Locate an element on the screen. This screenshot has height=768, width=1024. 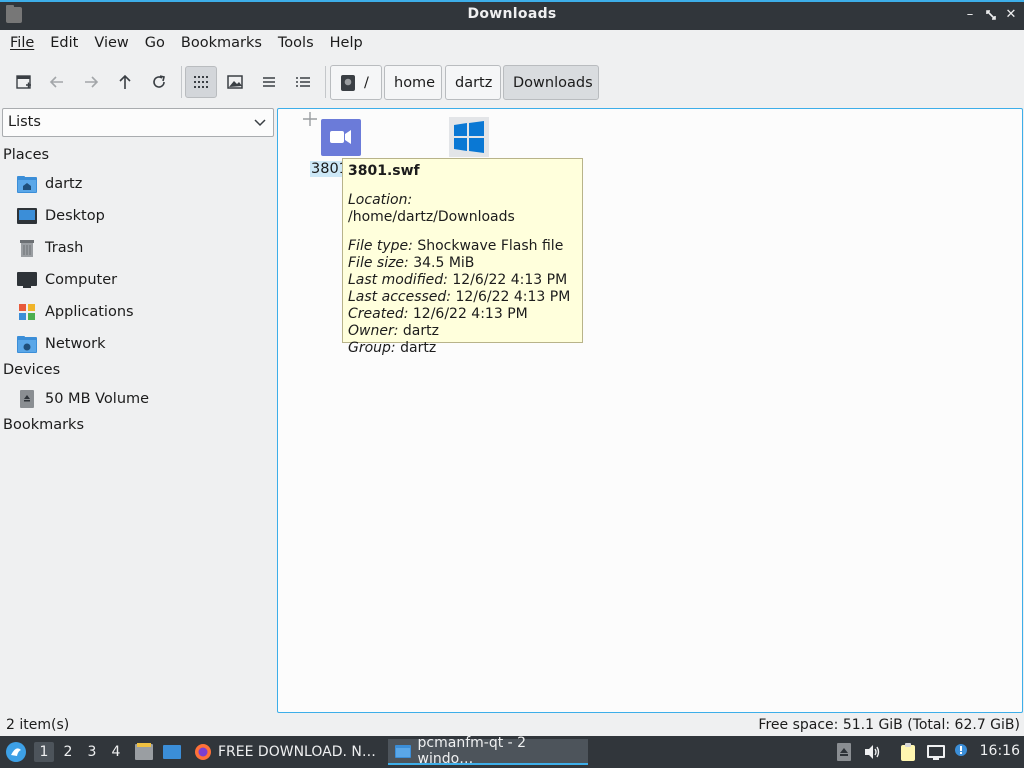
menu-go: Go is located at coordinates (155, 43).